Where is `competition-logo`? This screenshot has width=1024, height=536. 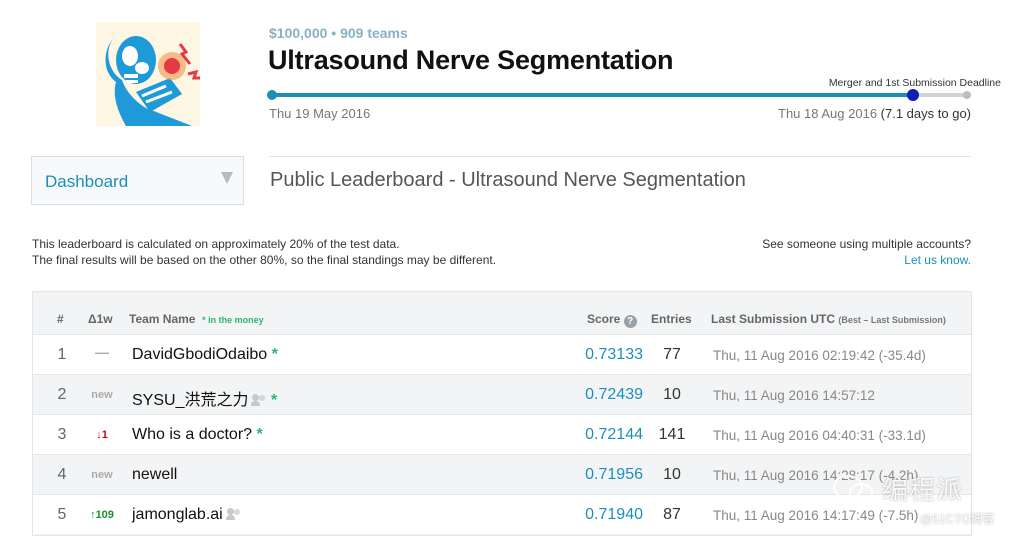
competition-logo is located at coordinates (148, 74).